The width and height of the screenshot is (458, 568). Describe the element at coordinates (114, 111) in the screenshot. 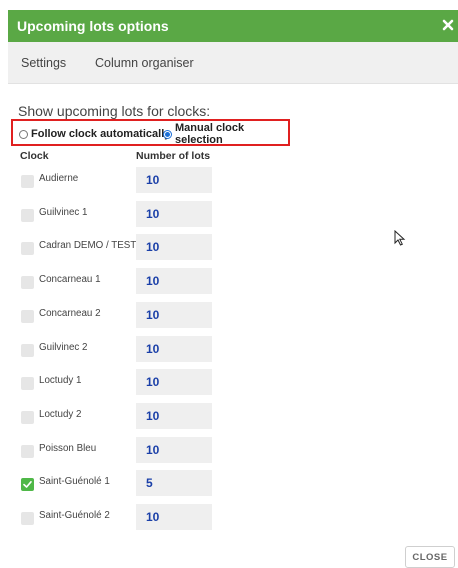

I see `section-heading: Show upcoming lots for clocks:` at that location.